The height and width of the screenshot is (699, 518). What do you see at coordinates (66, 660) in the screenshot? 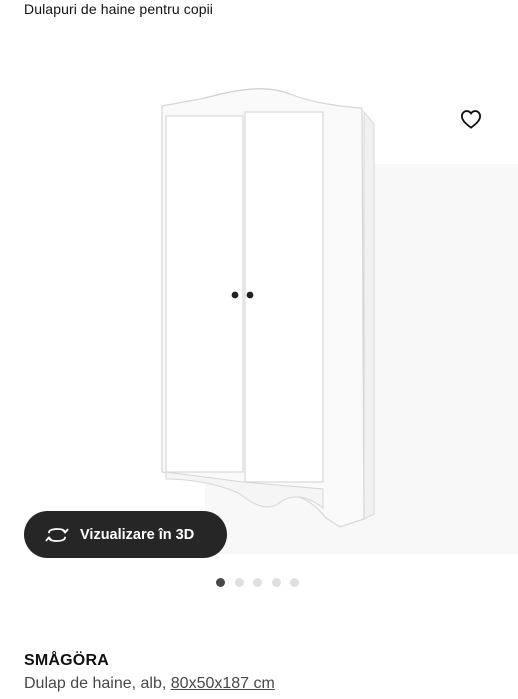
I see `product-name: SMÅGÖRA` at bounding box center [66, 660].